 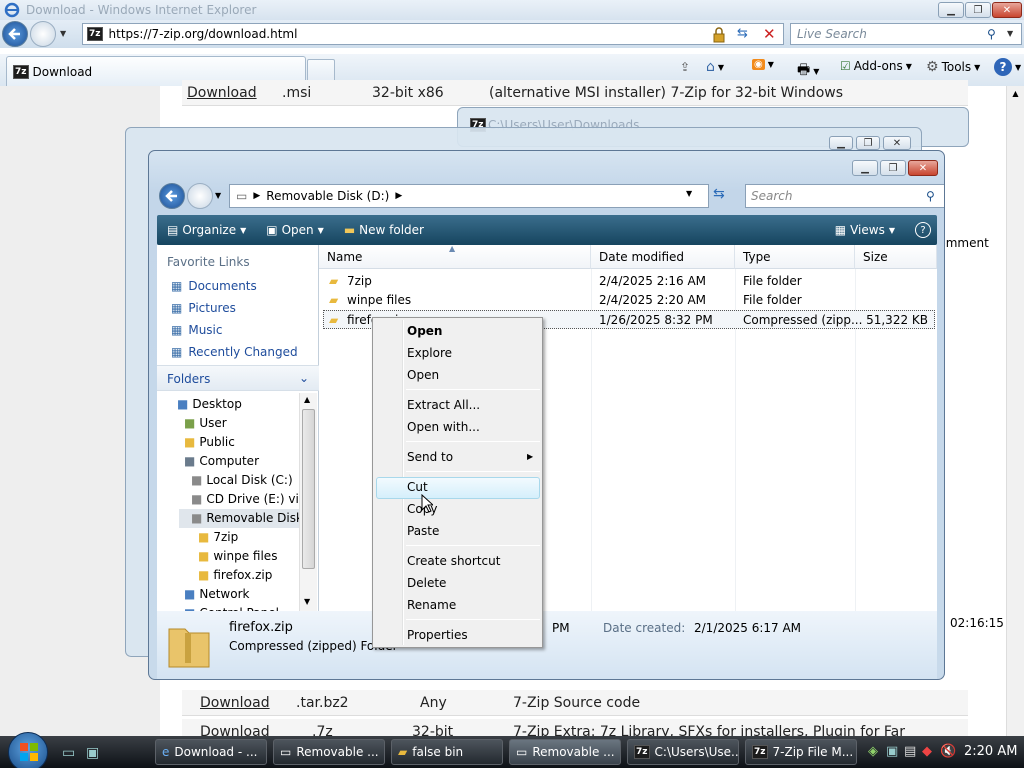 I want to click on organize-label: Organize, so click(x=209, y=230).